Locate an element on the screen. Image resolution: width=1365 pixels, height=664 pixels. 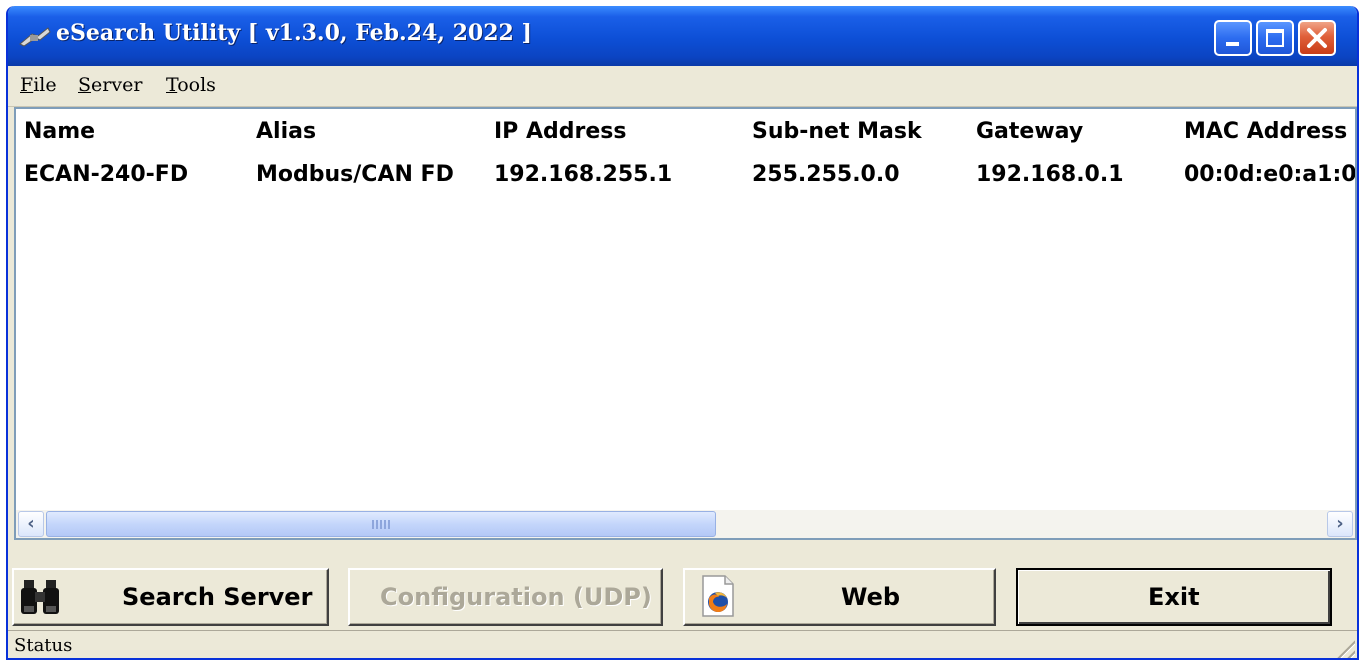
column-header-alias: Alias is located at coordinates (371, 132).